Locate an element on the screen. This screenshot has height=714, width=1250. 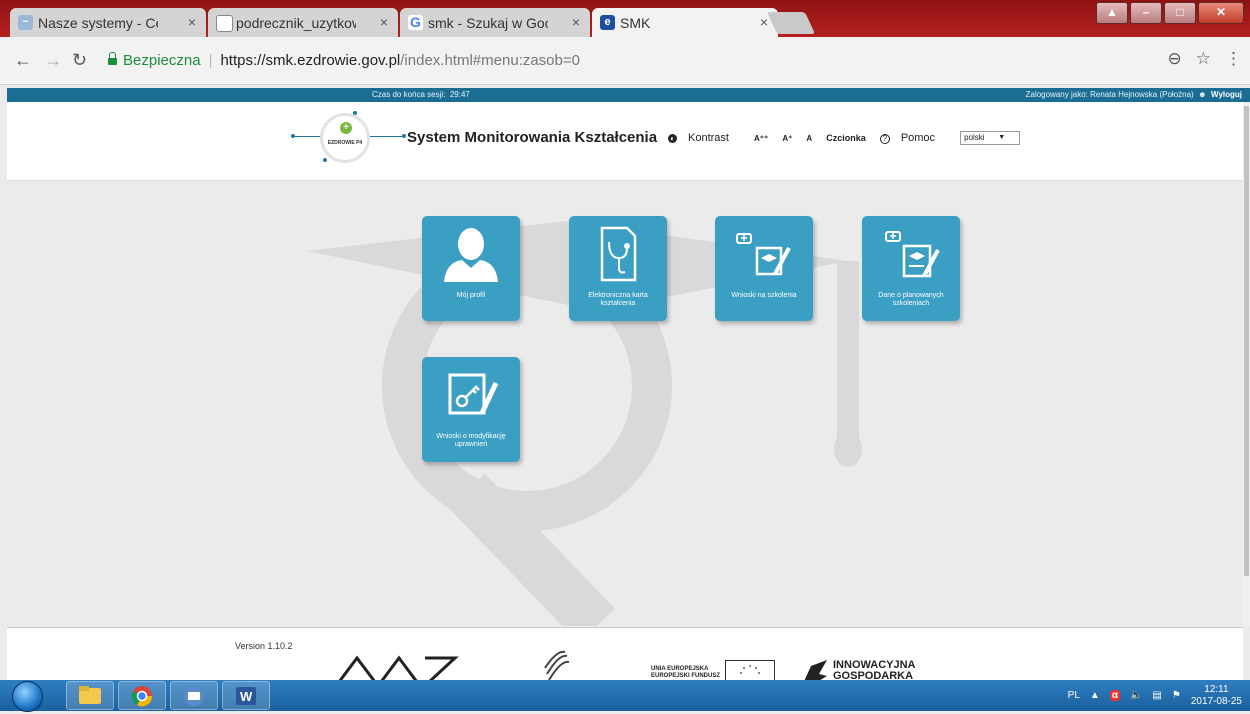
svg-text: W is located at coordinates (246, 696).